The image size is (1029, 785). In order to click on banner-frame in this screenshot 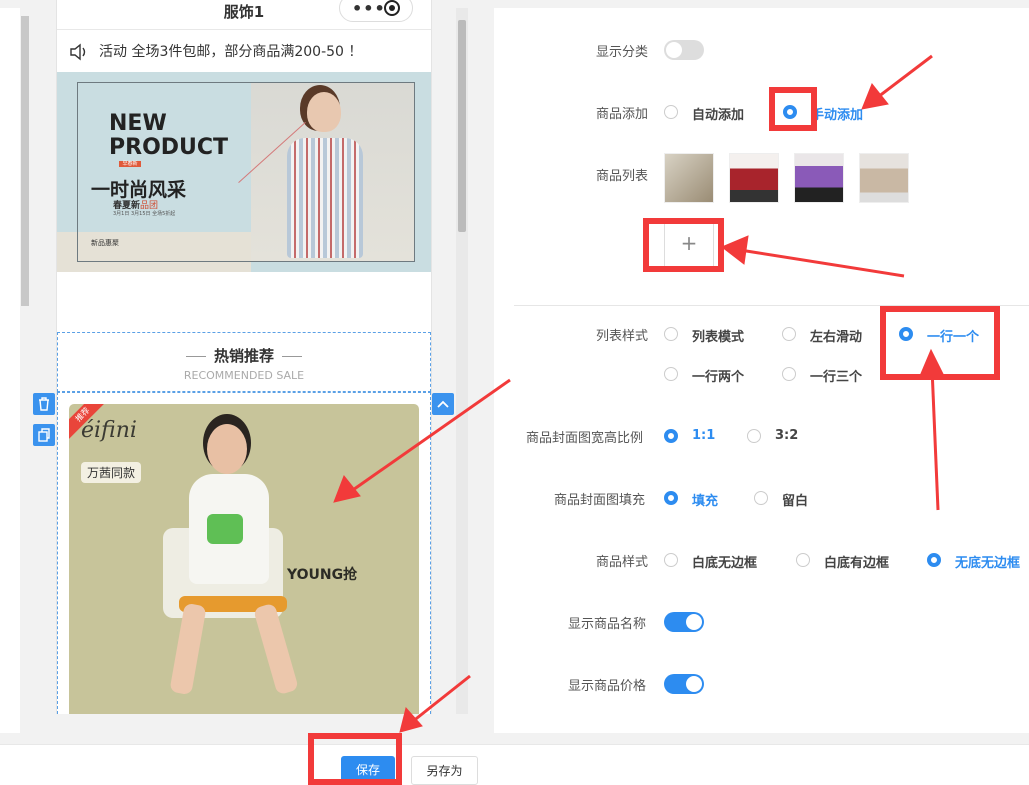, I will do `click(246, 172)`.